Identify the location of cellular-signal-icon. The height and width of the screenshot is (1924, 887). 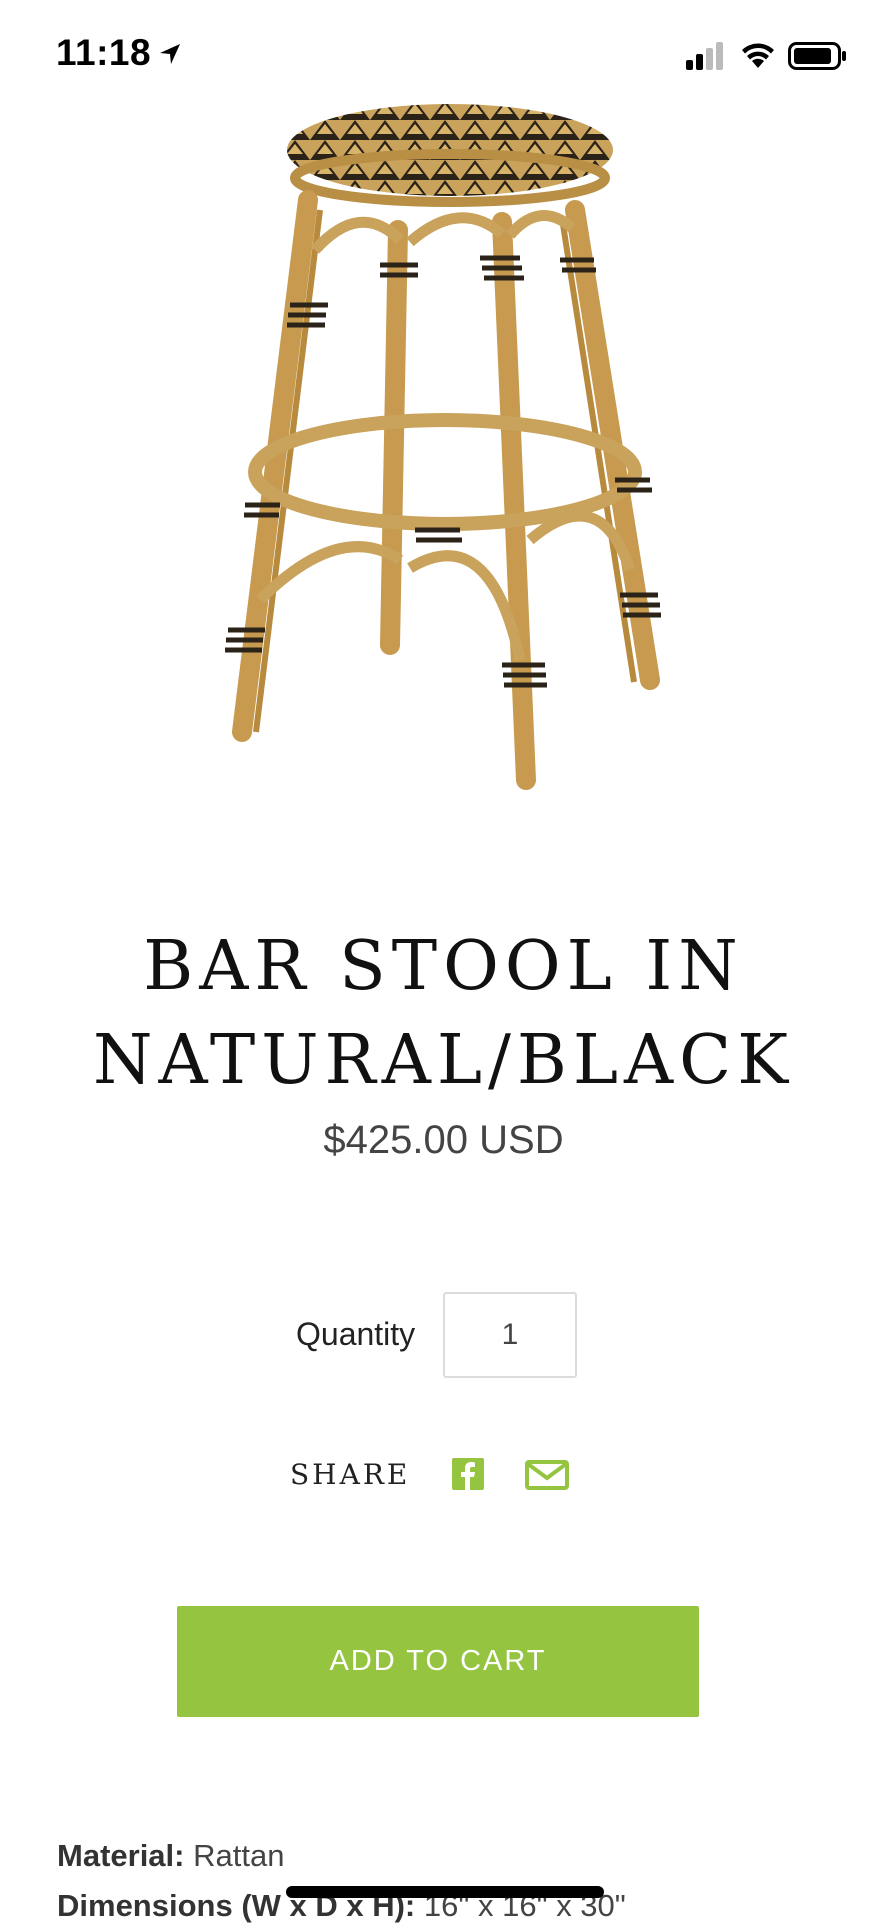
(704, 56).